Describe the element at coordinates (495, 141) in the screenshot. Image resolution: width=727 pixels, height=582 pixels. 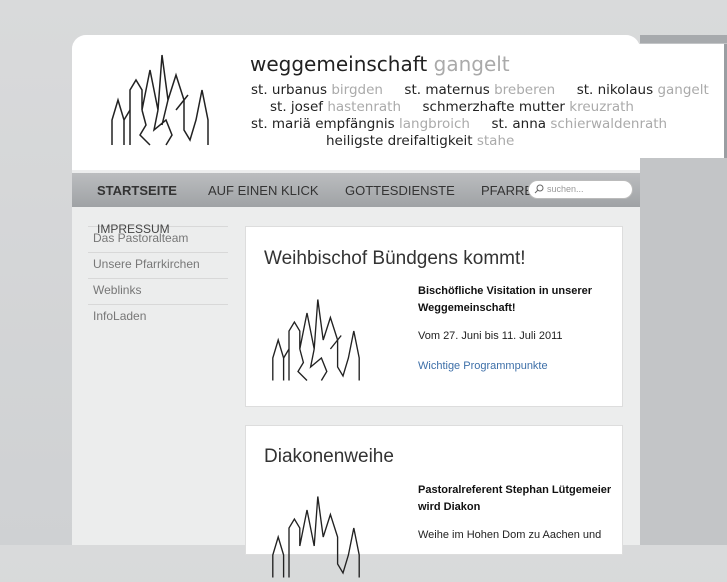
I see `parish-place: stahe` at that location.